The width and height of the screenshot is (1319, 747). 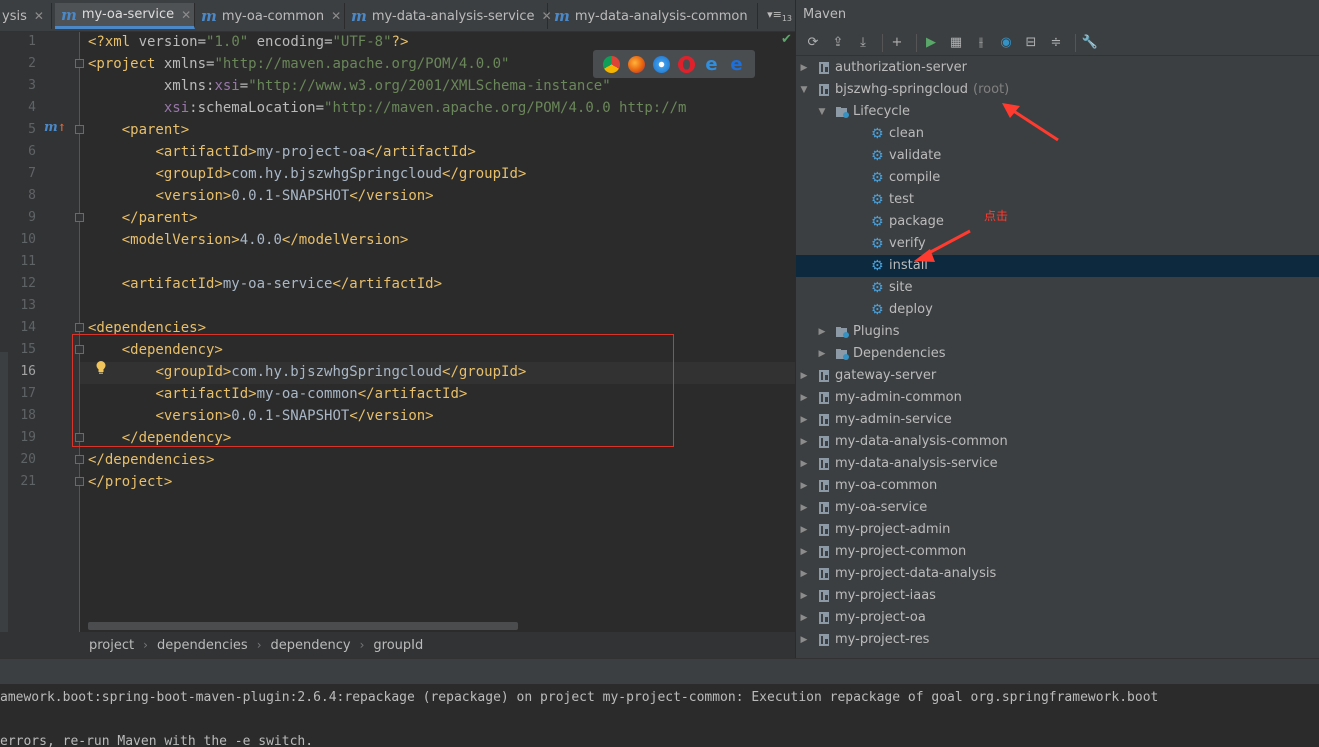 What do you see at coordinates (1057, 486) in the screenshot?
I see `maven-module-item: ▶ my-oa-common` at bounding box center [1057, 486].